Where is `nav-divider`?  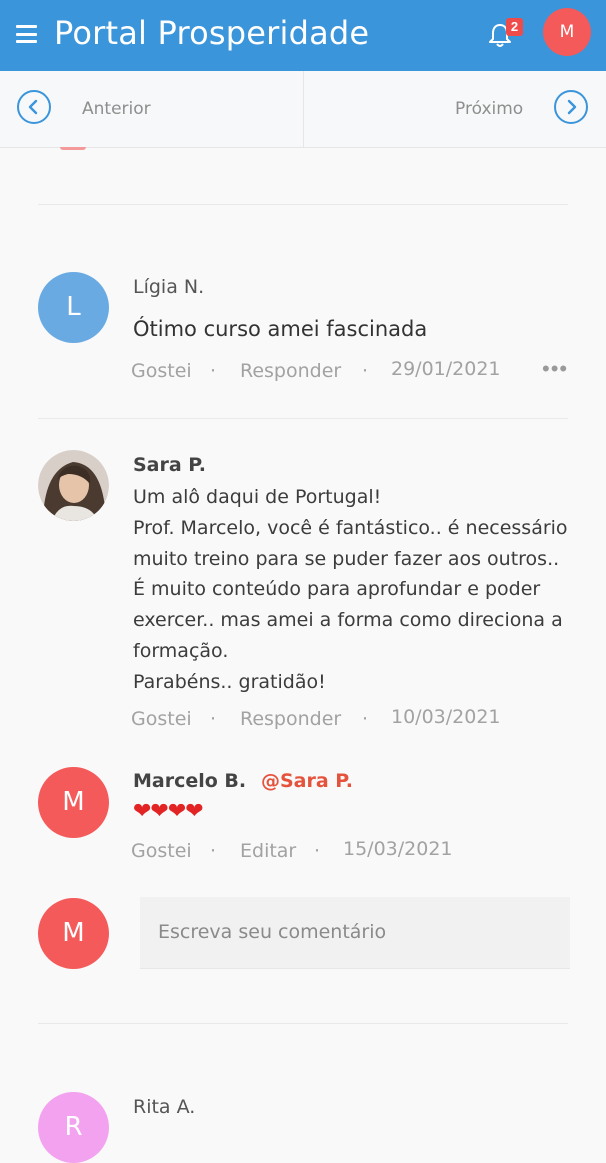 nav-divider is located at coordinates (303, 109).